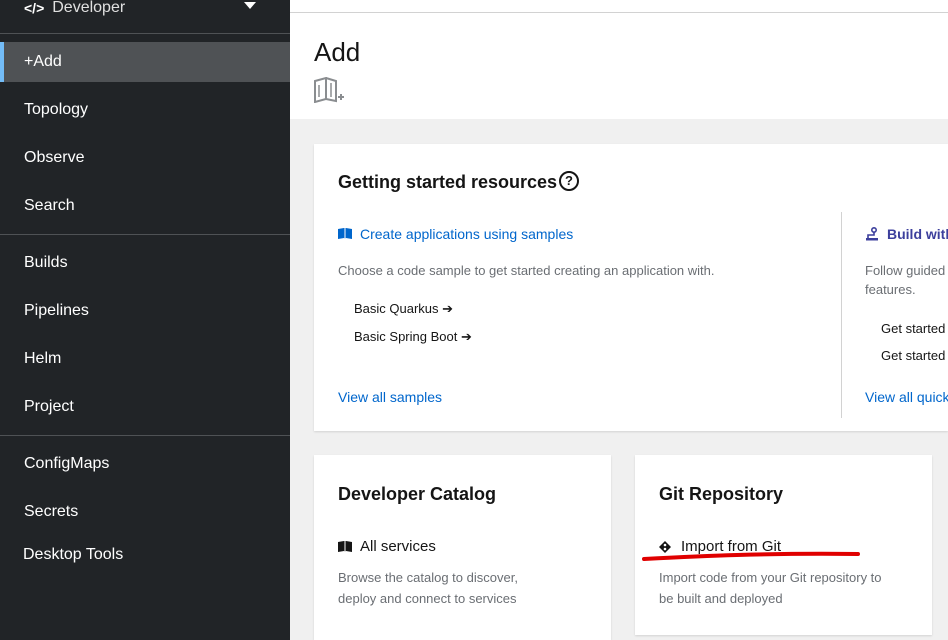  Describe the element at coordinates (67, 463) in the screenshot. I see `nav-label: ConfigMaps` at that location.